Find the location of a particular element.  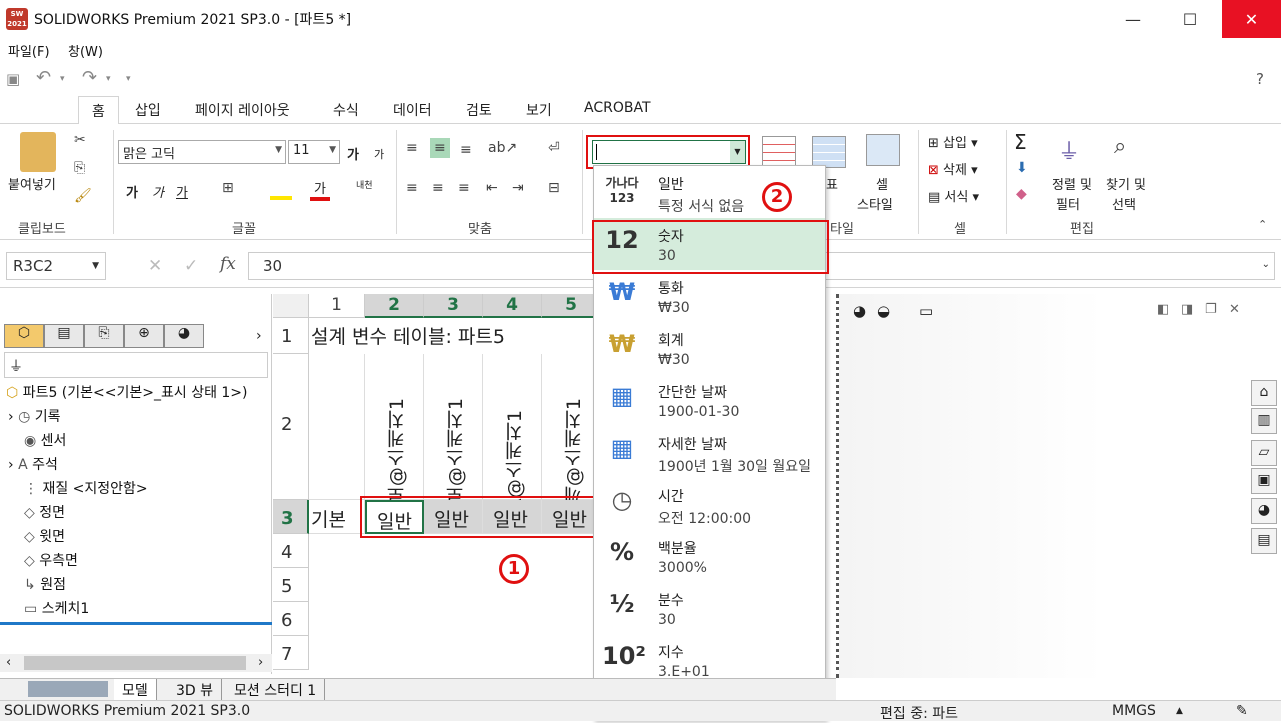

tree-item: ▭ 스케치1 is located at coordinates (48, 608).